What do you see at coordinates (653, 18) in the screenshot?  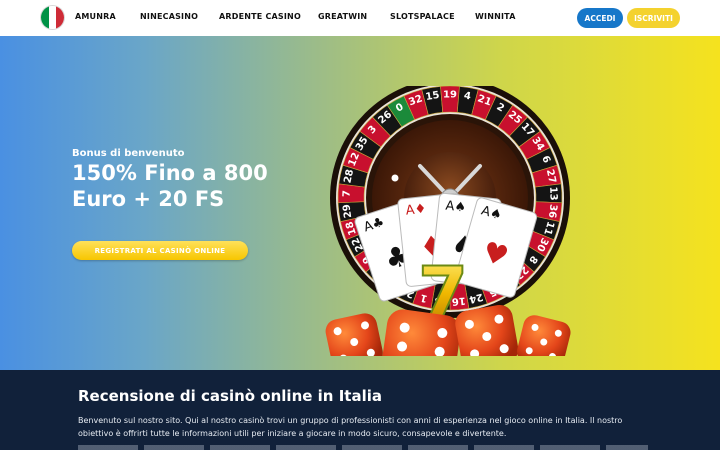 I see `signup-button: ISCRIVITI` at bounding box center [653, 18].